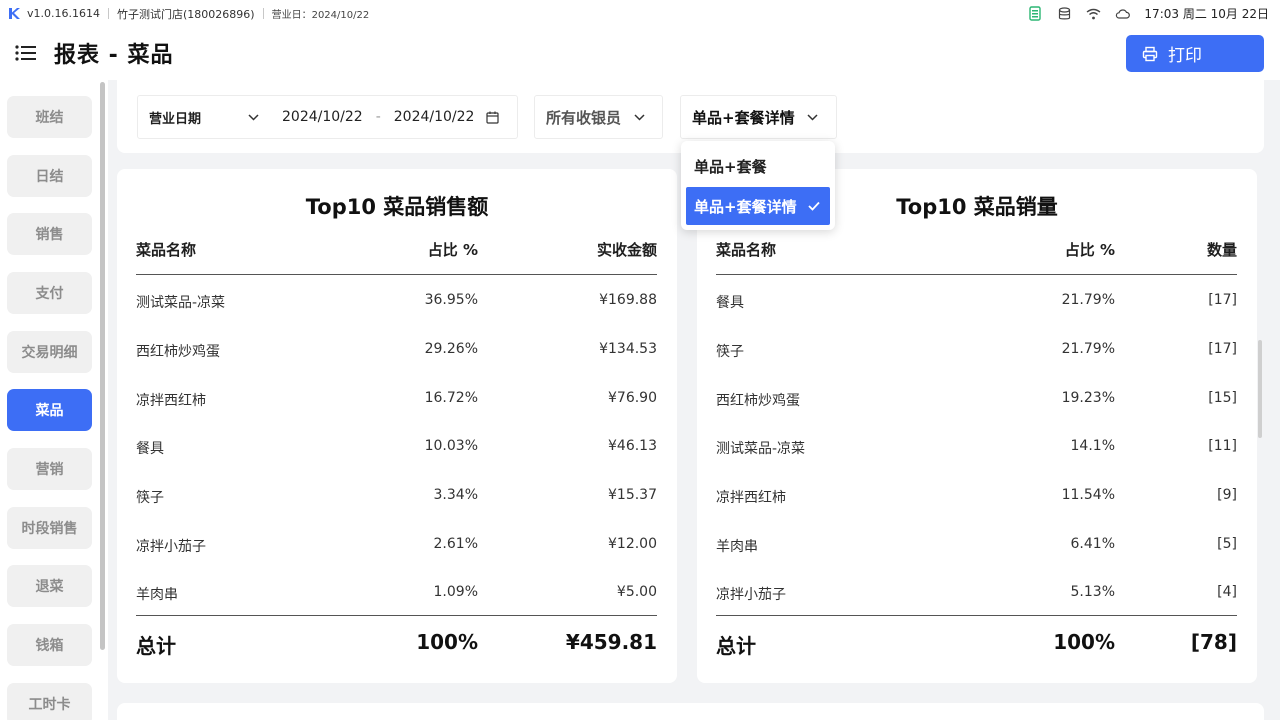  I want to click on sidebar-item-sales: 销售, so click(49, 234).